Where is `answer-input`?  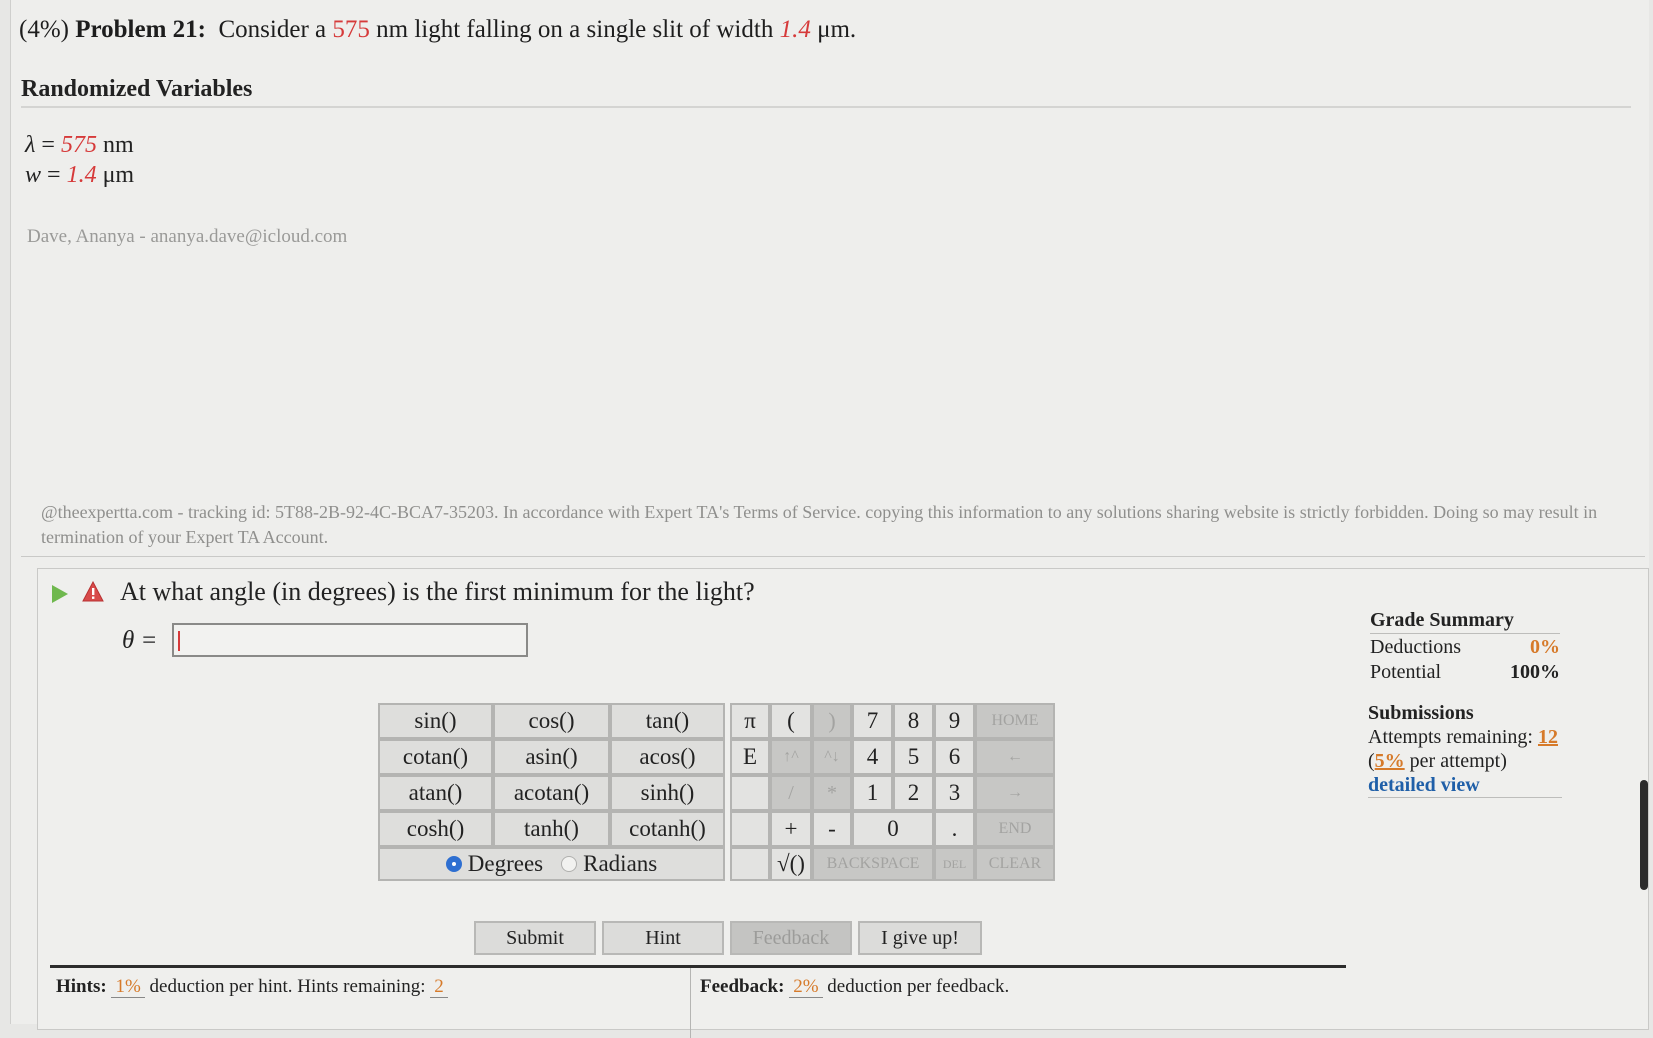 answer-input is located at coordinates (350, 640).